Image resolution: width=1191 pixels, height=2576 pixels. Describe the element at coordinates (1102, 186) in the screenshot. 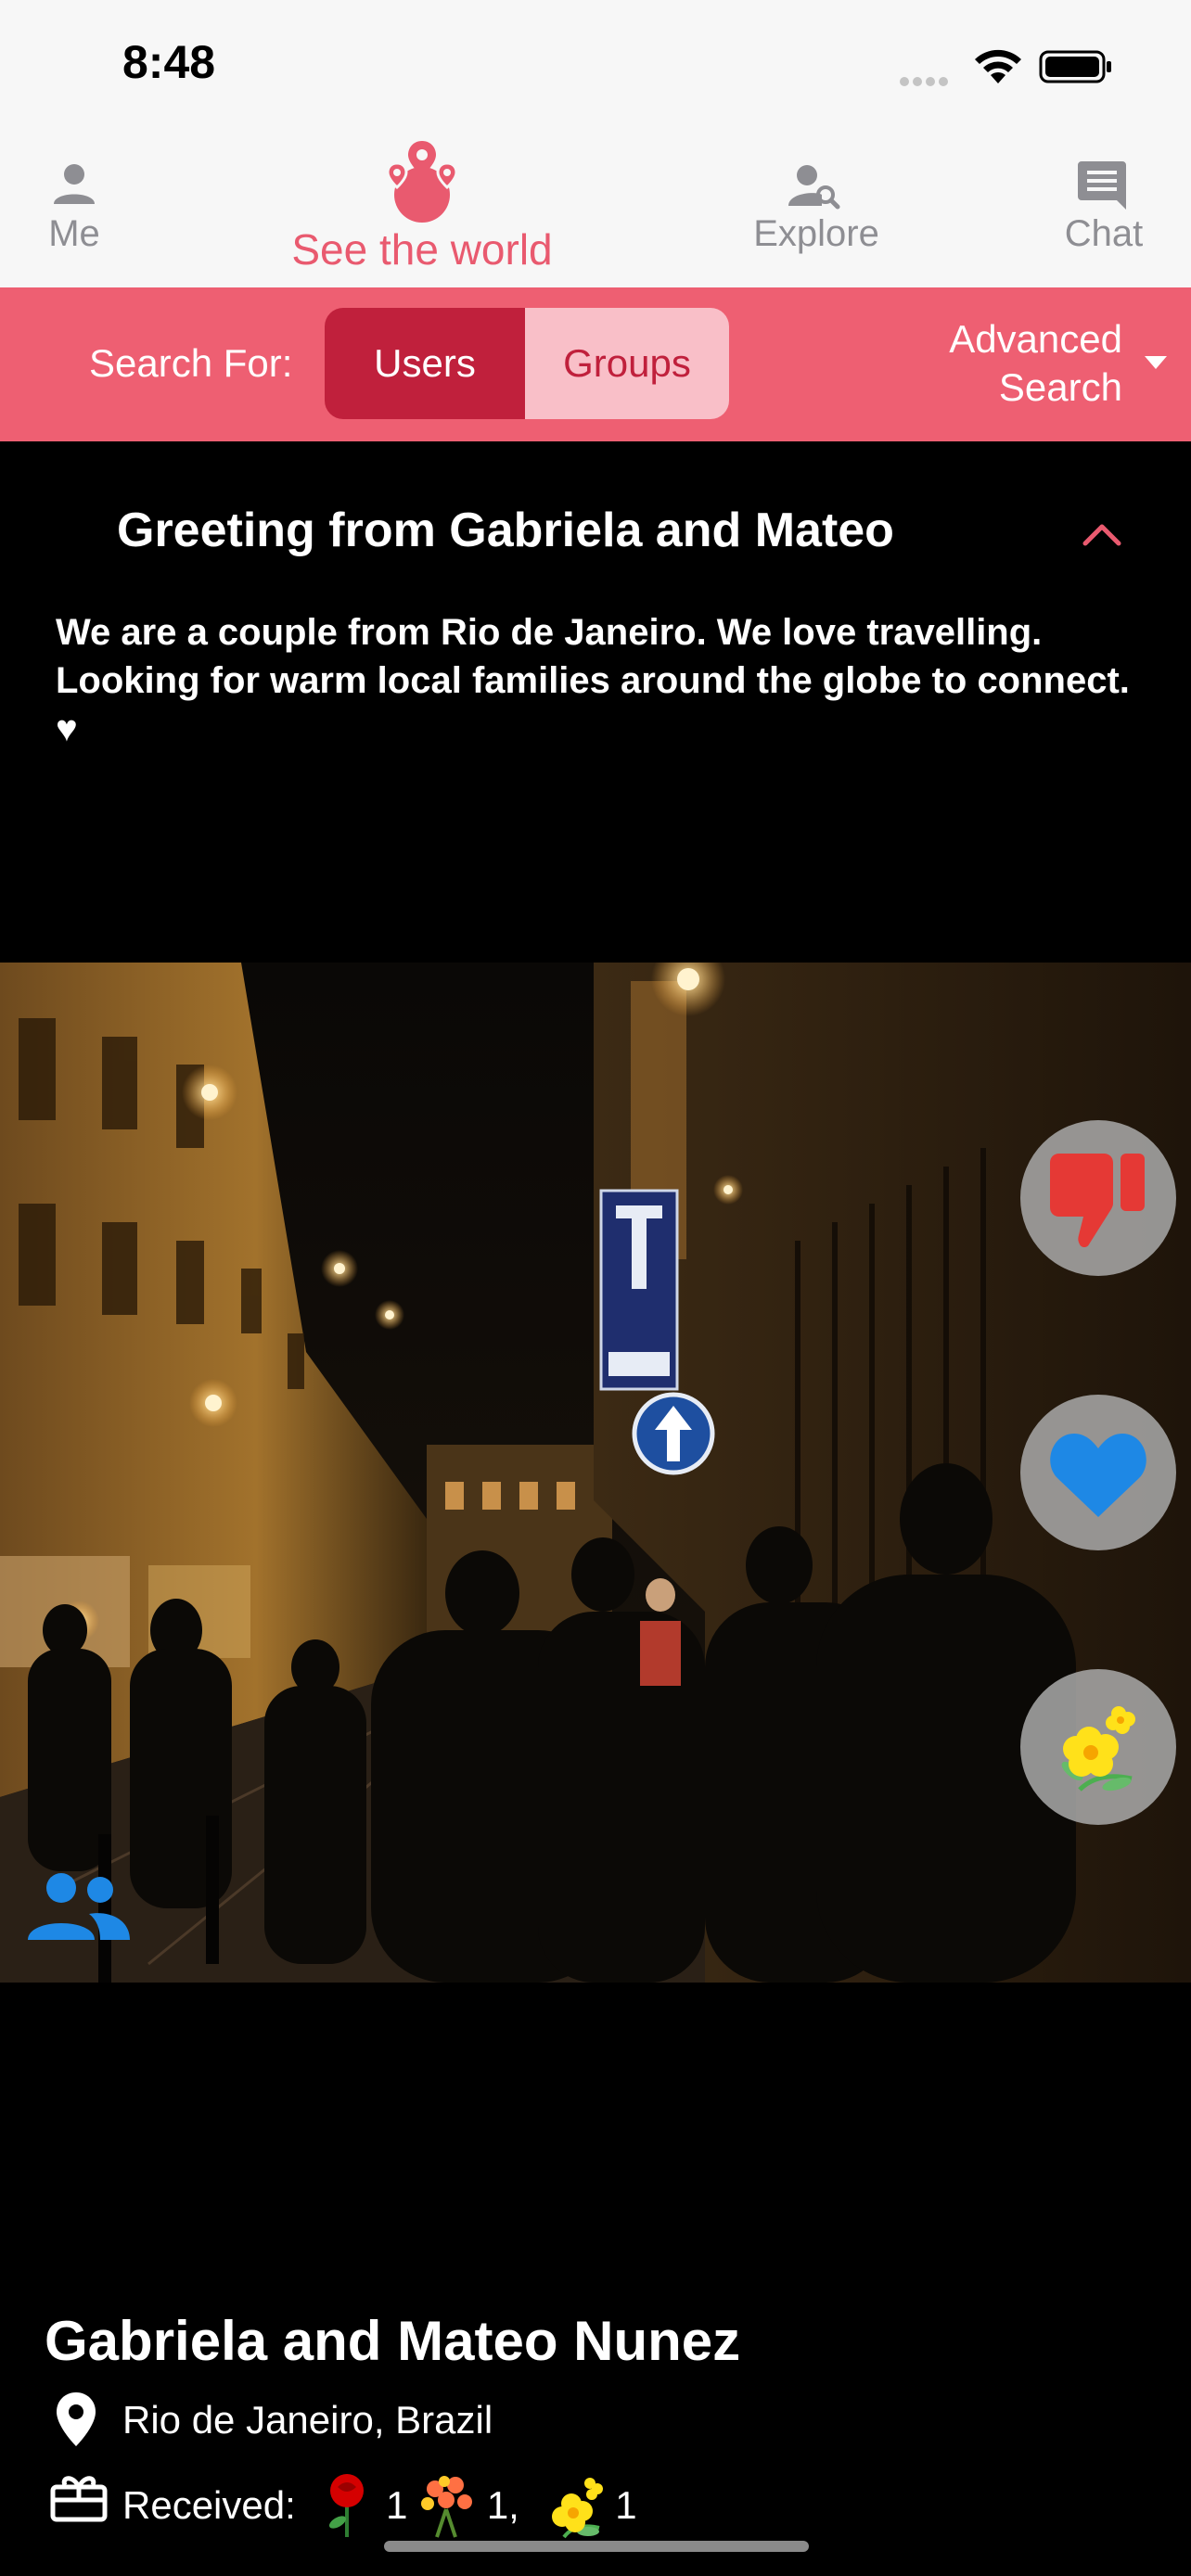

I see `chat-bubble-icon` at that location.